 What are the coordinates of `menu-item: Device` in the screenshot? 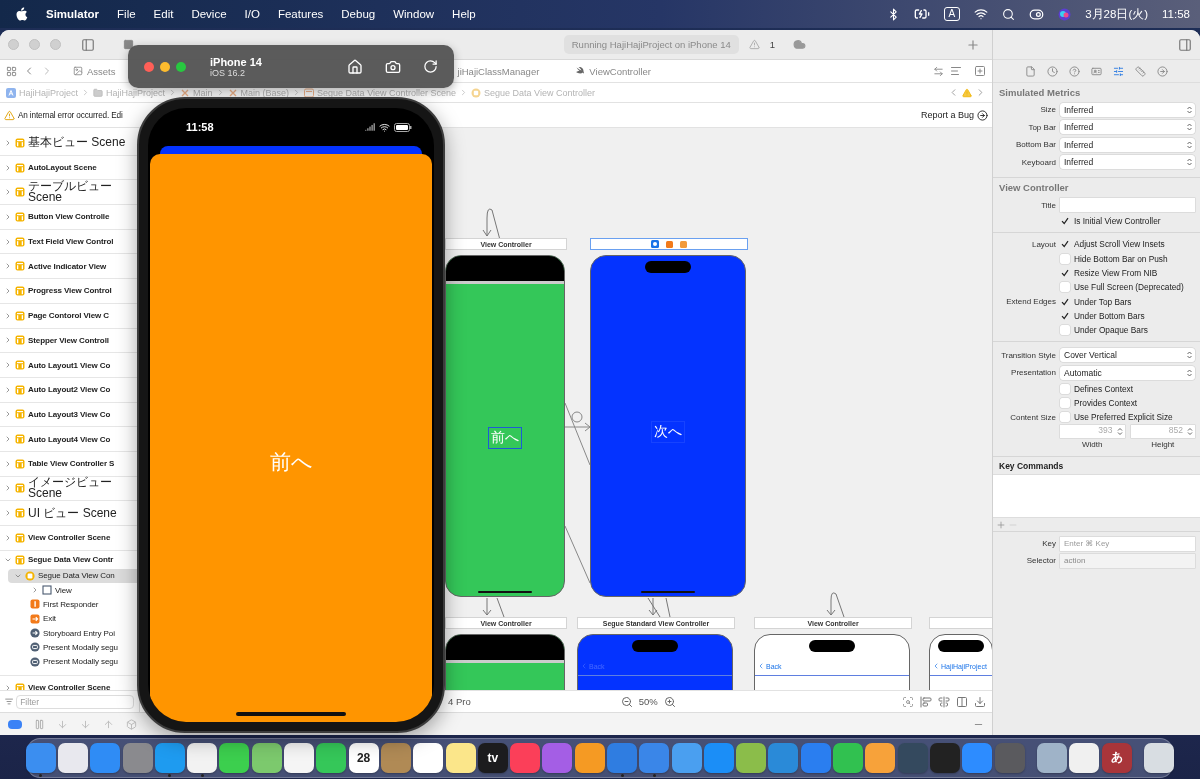 It's located at (209, 14).